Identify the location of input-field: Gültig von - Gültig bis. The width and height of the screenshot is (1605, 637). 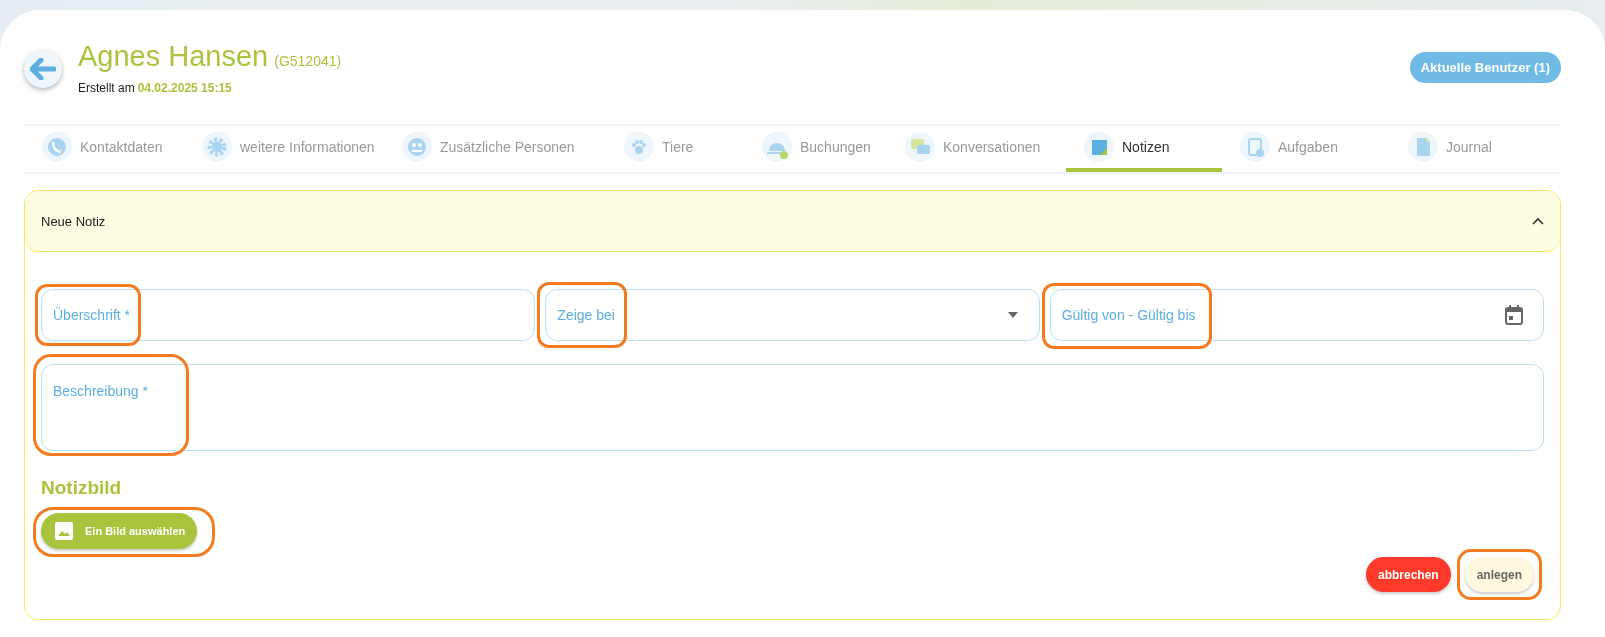
(1296, 315).